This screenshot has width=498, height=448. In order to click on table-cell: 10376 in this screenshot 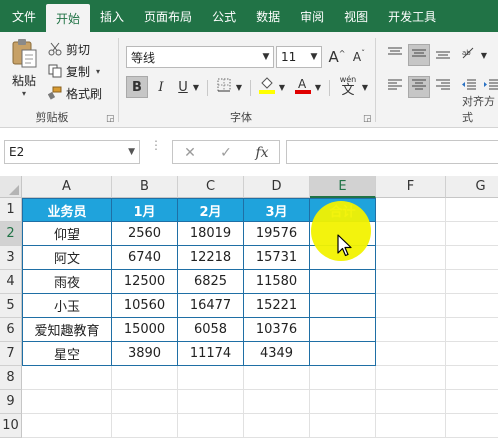, I will do `click(277, 330)`.